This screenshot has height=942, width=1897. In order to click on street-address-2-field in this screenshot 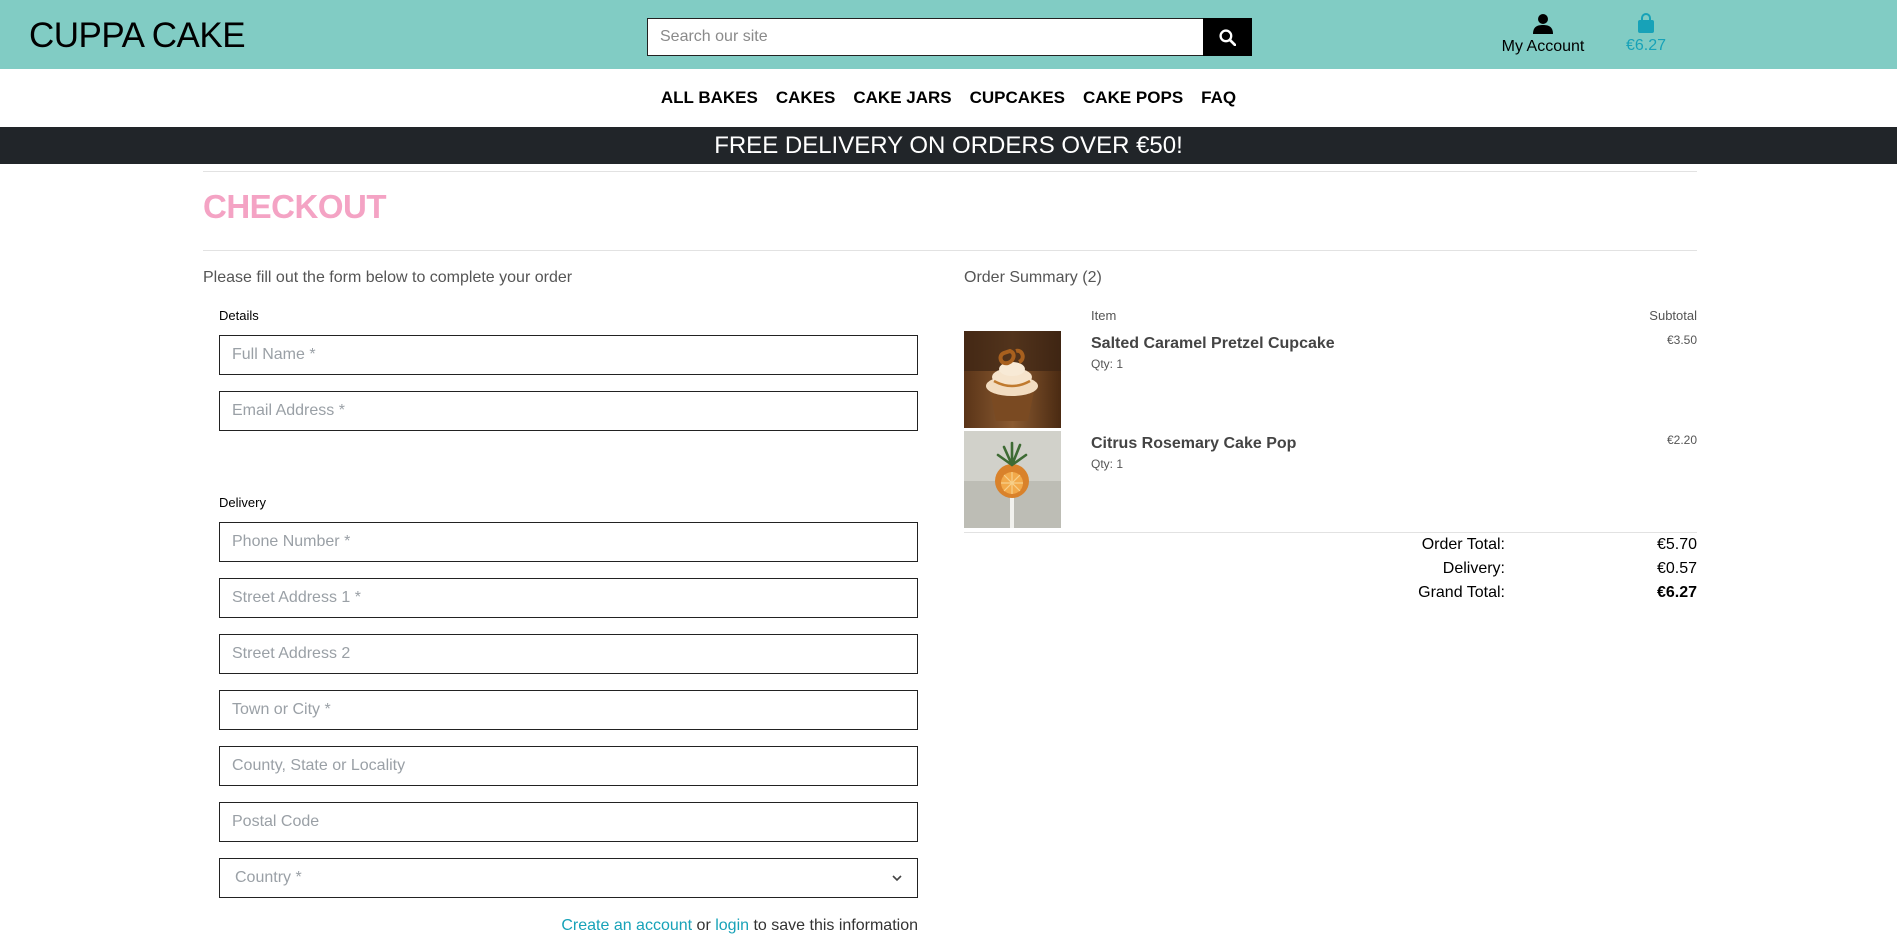, I will do `click(568, 654)`.